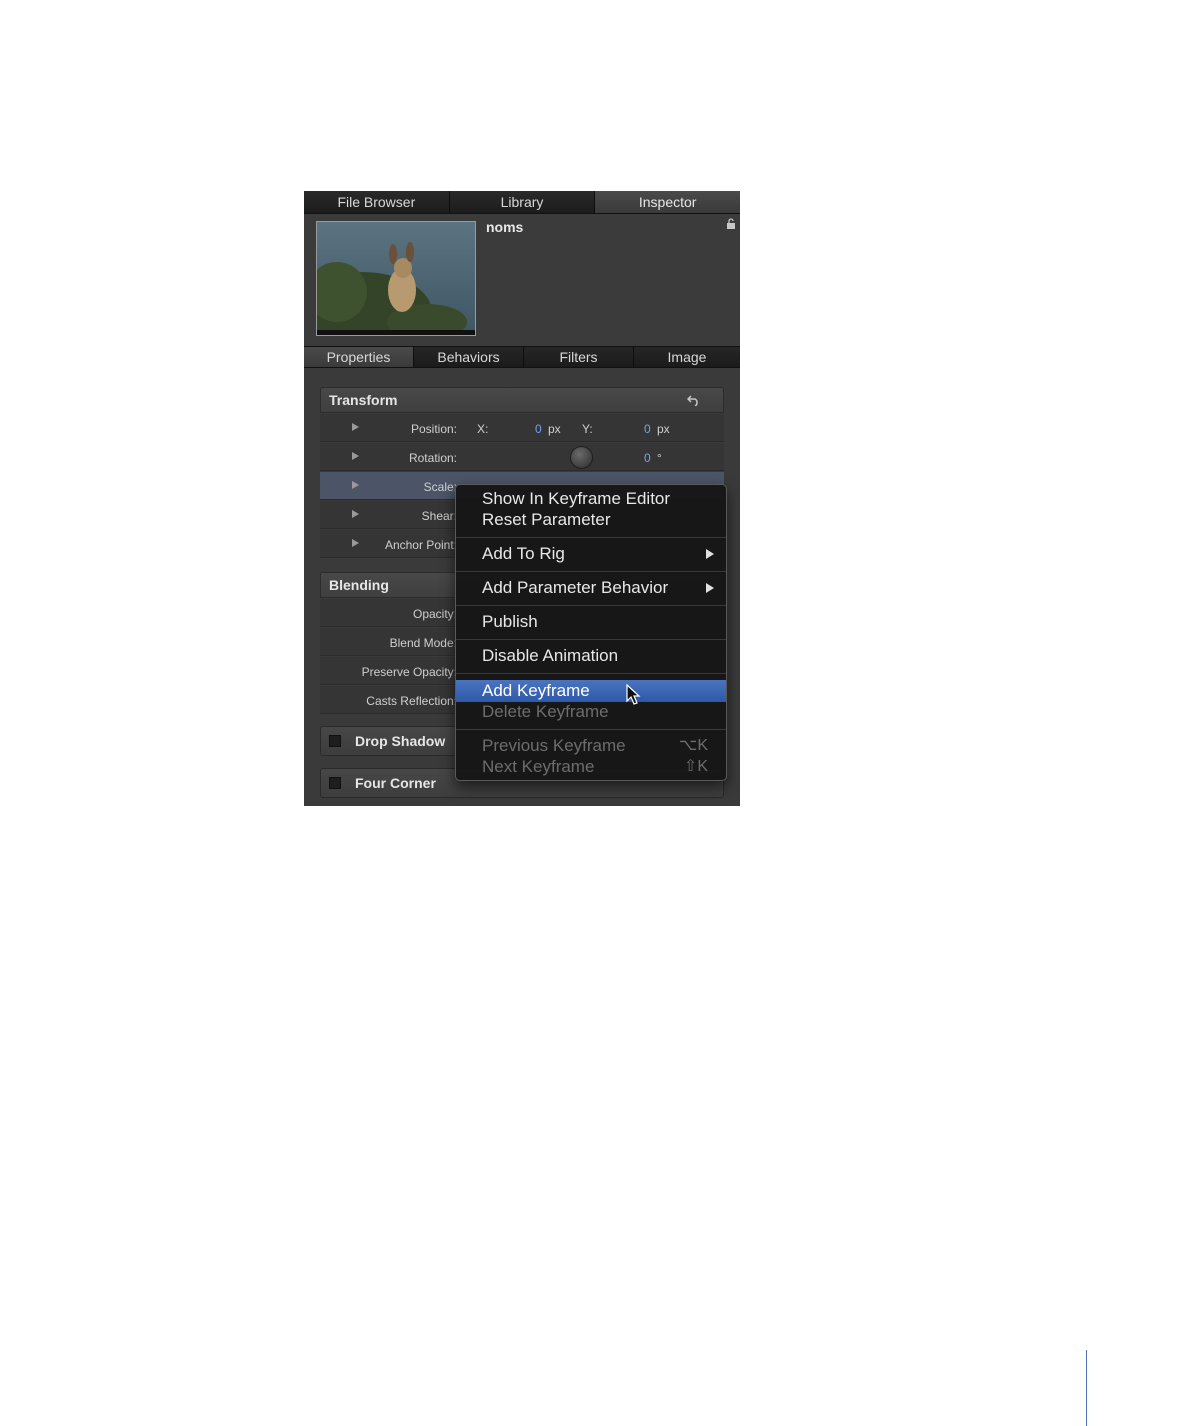 This screenshot has height=1426, width=1188. Describe the element at coordinates (505, 227) in the screenshot. I see `object-name: noms` at that location.